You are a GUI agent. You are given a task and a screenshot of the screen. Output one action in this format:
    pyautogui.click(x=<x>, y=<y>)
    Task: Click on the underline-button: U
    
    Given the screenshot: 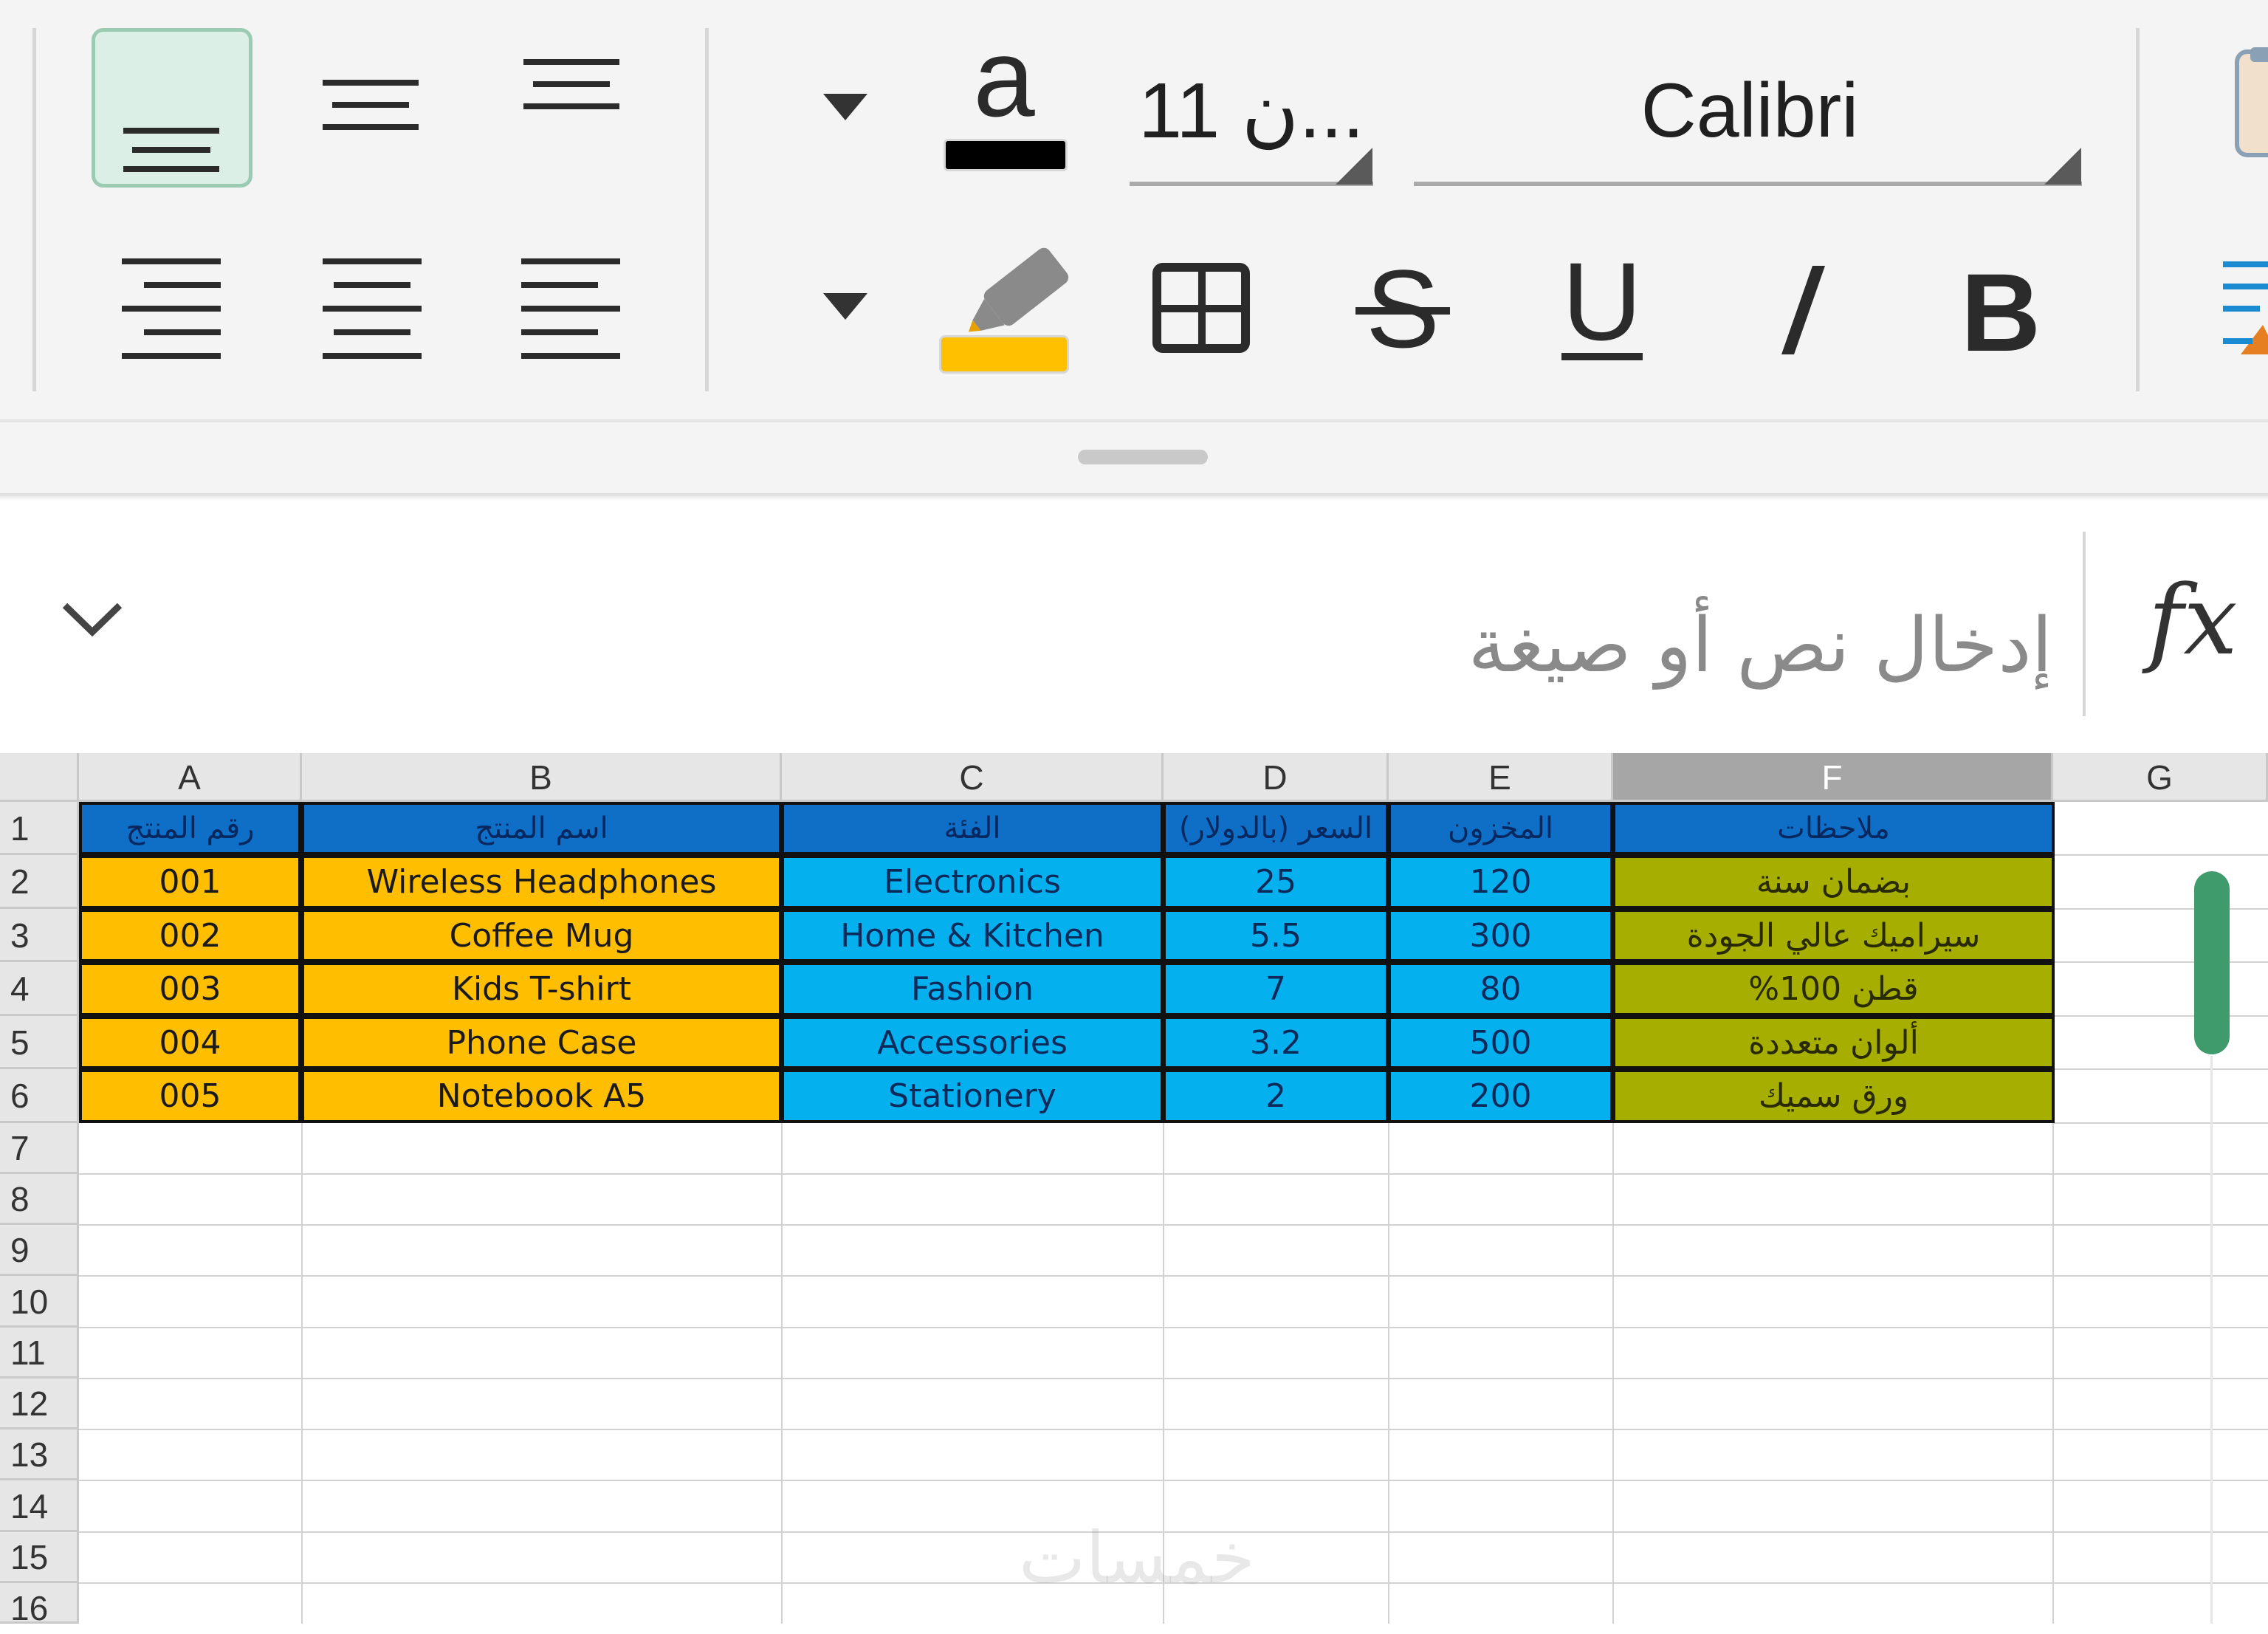 What is the action you would take?
    pyautogui.click(x=1602, y=304)
    